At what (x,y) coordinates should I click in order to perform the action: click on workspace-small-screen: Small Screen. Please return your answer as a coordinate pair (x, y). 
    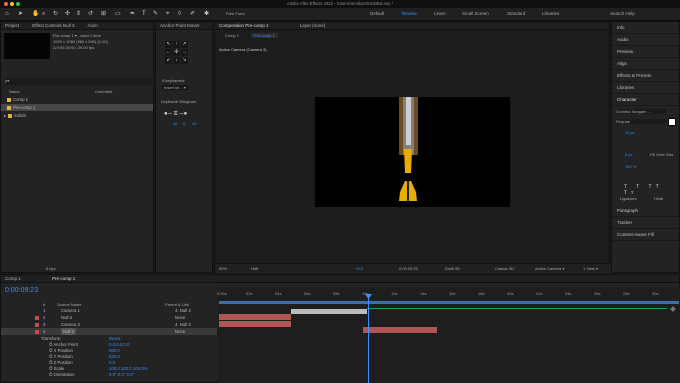
    Looking at the image, I should click on (475, 13).